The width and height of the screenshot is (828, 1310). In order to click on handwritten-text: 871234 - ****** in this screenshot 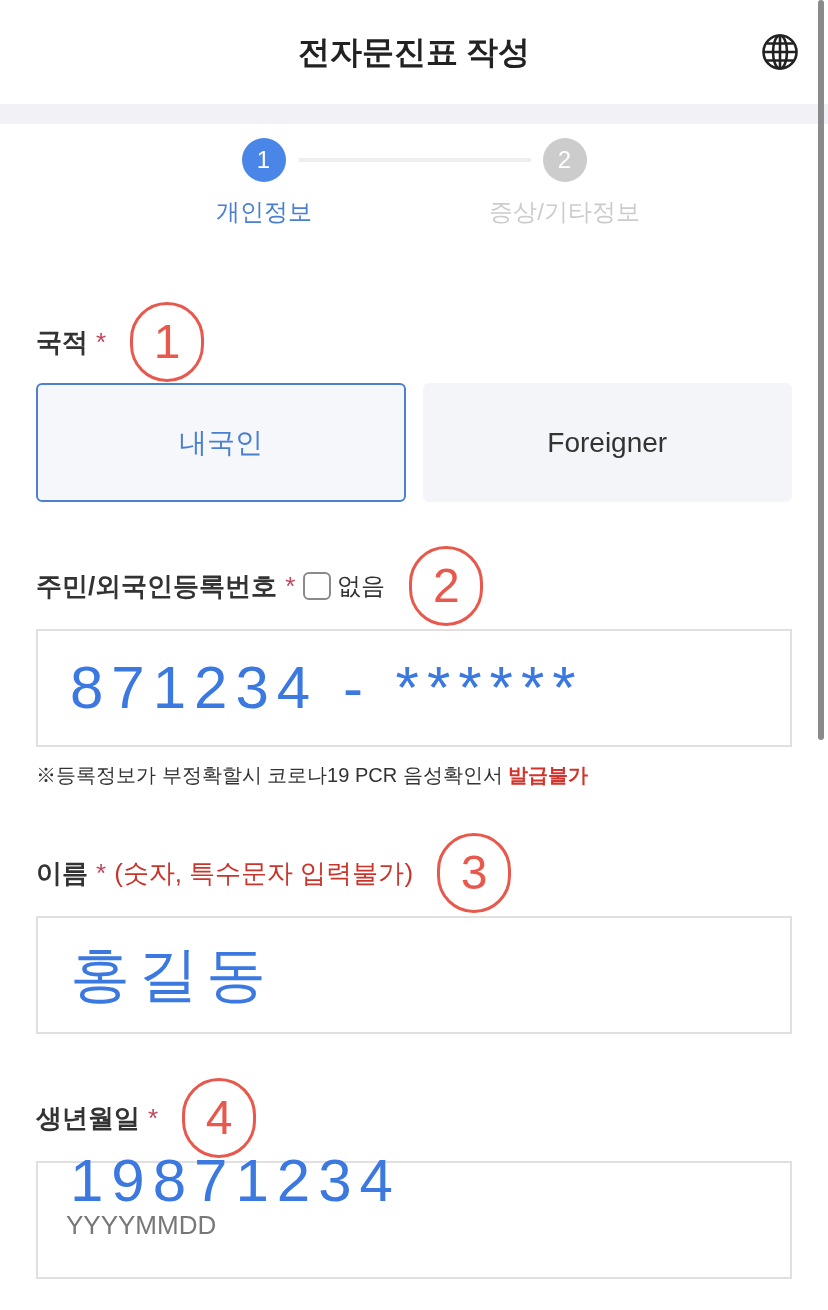, I will do `click(327, 688)`.